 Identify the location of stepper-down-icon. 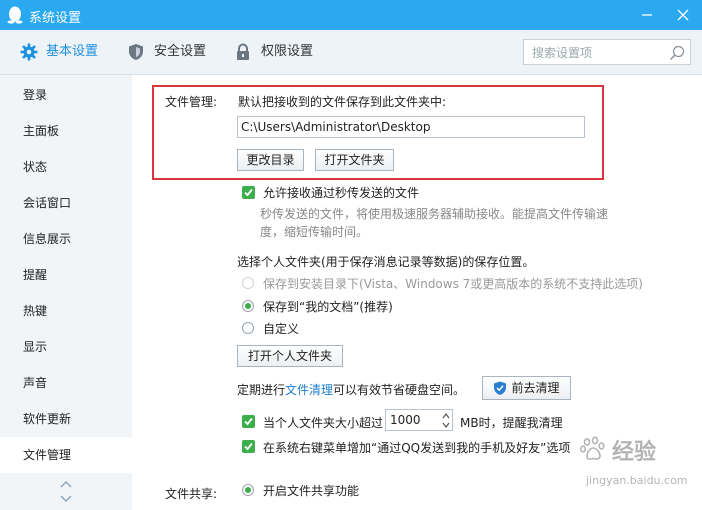
(446, 425).